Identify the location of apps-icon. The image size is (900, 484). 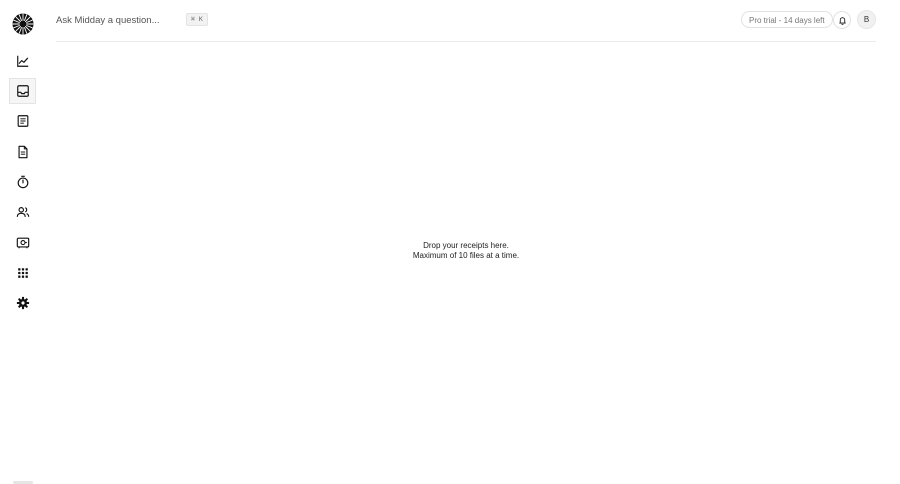
(22, 273).